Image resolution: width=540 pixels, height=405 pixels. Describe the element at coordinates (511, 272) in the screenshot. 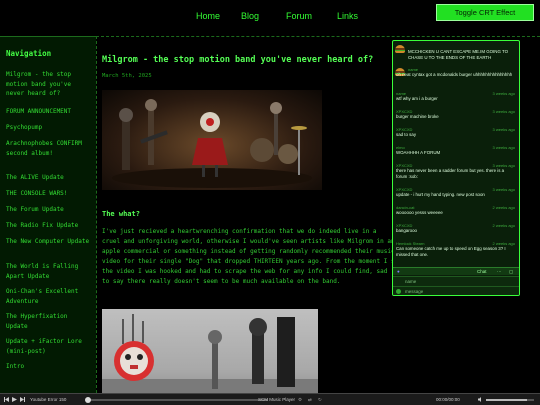

I see `chat-expand-icon: ▢` at that location.